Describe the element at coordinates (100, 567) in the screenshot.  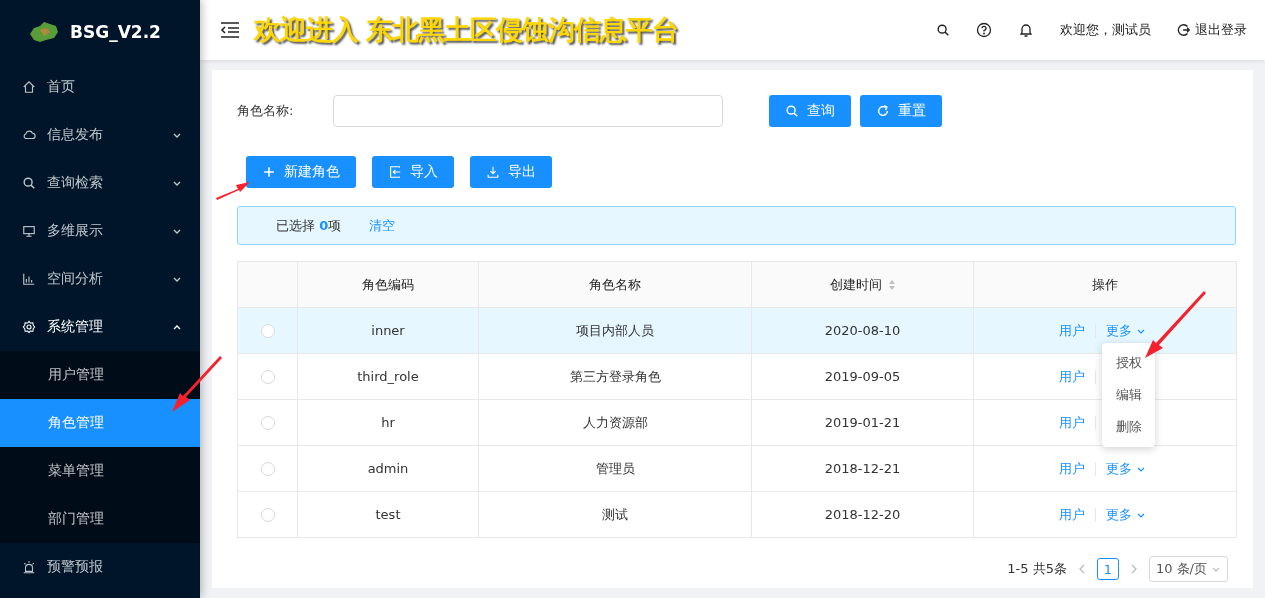
I see `menu-item: 预警预报` at that location.